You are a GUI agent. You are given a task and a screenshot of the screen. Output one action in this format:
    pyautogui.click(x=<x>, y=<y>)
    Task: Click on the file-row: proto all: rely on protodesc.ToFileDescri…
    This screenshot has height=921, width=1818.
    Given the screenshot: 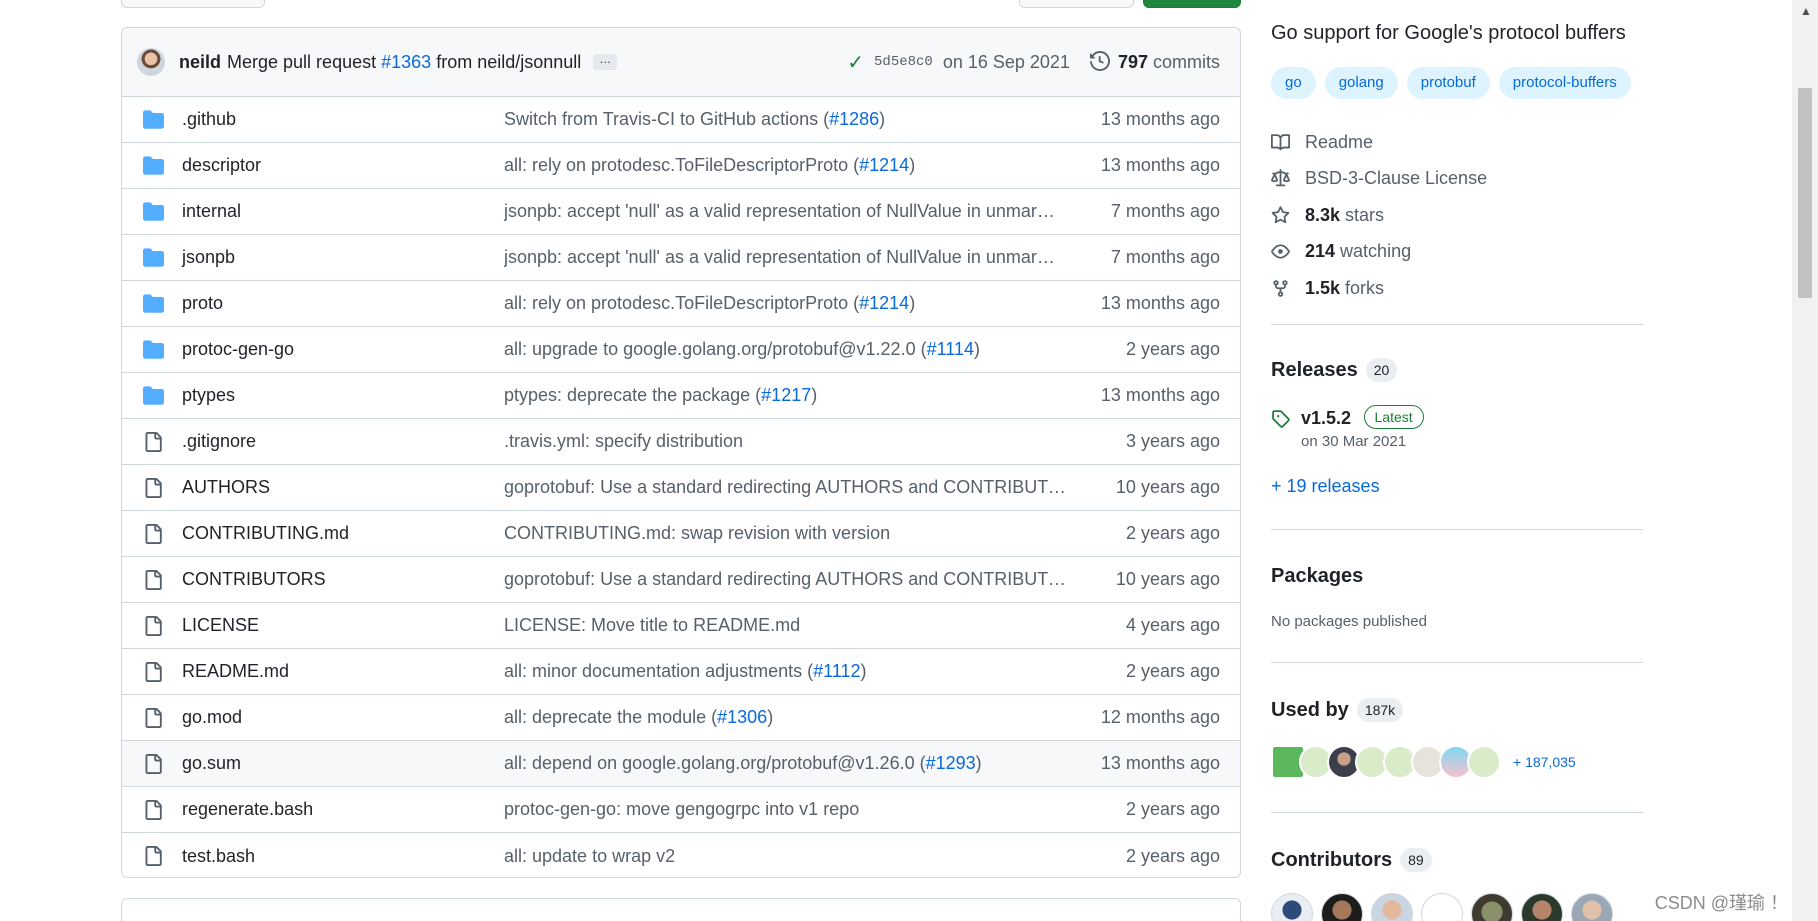 What is the action you would take?
    pyautogui.click(x=681, y=304)
    